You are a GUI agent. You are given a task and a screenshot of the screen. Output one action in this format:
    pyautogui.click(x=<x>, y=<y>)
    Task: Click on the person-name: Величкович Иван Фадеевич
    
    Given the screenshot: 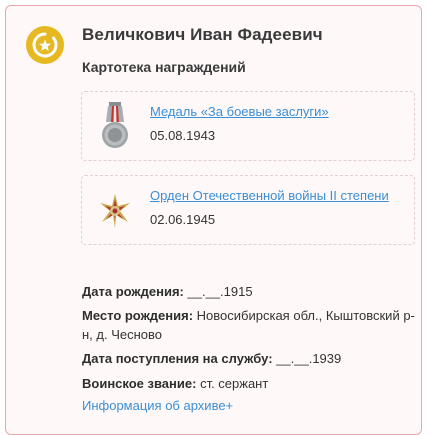 What is the action you would take?
    pyautogui.click(x=202, y=34)
    